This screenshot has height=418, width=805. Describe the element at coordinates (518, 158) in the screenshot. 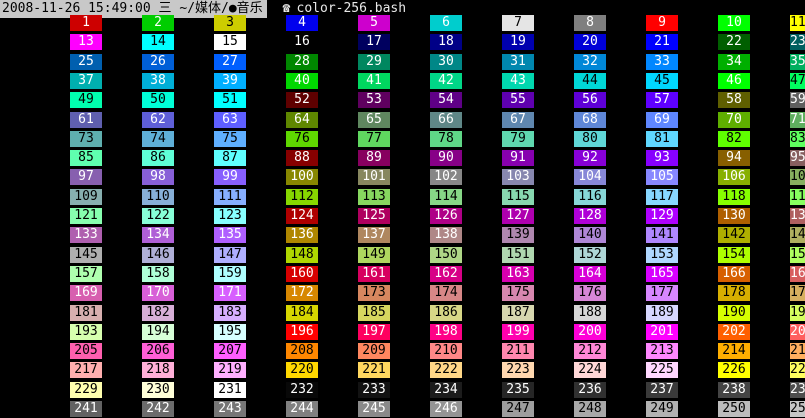

I see `color-cell-91: 91` at that location.